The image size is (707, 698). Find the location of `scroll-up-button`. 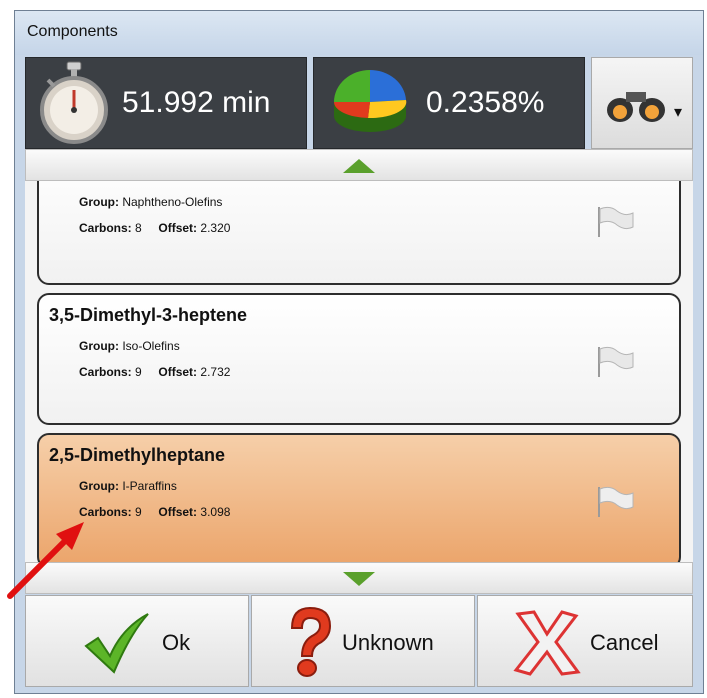

scroll-up-button is located at coordinates (359, 165).